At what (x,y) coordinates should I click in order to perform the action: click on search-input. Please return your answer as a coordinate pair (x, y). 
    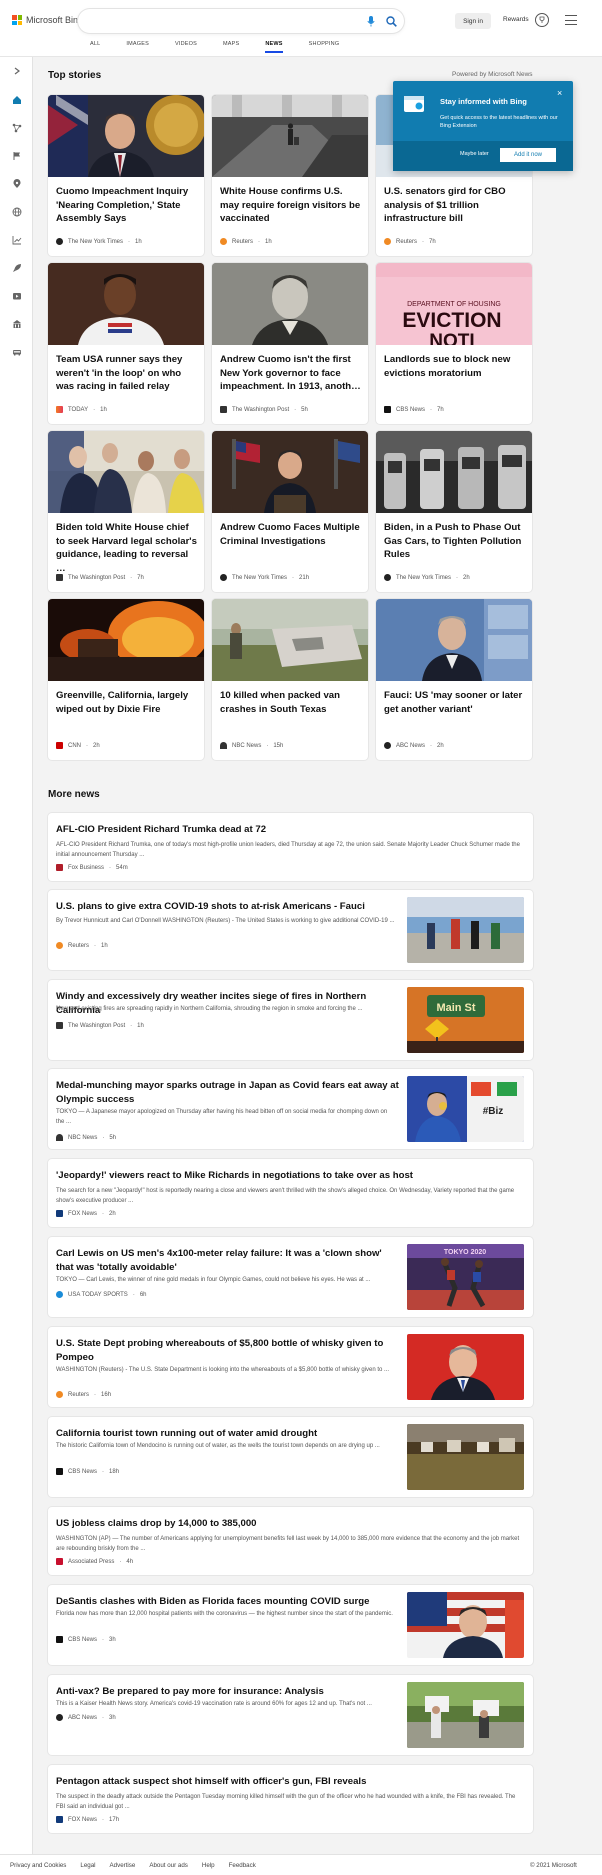
    Looking at the image, I should click on (241, 21).